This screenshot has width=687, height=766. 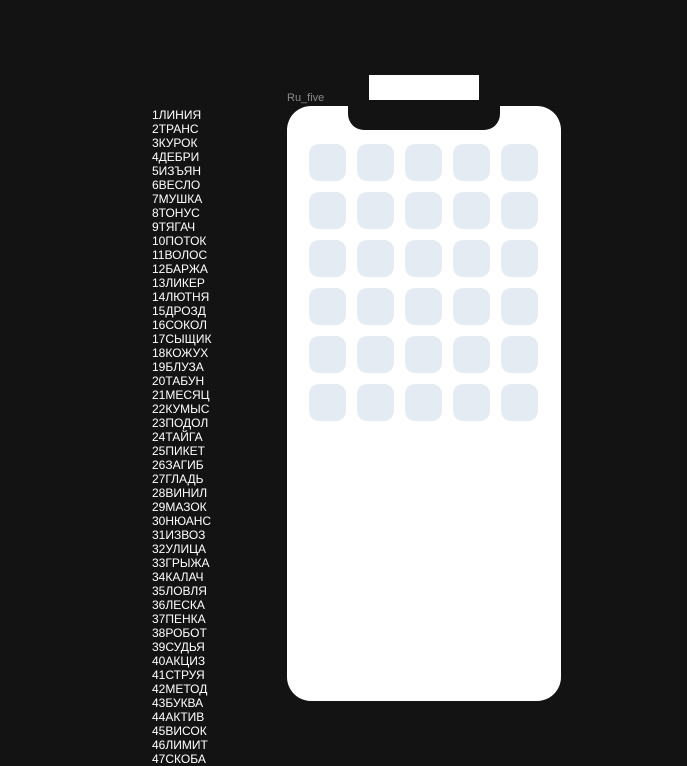 What do you see at coordinates (181, 297) in the screenshot?
I see `word-list-item: 14ЛЮТНЯ` at bounding box center [181, 297].